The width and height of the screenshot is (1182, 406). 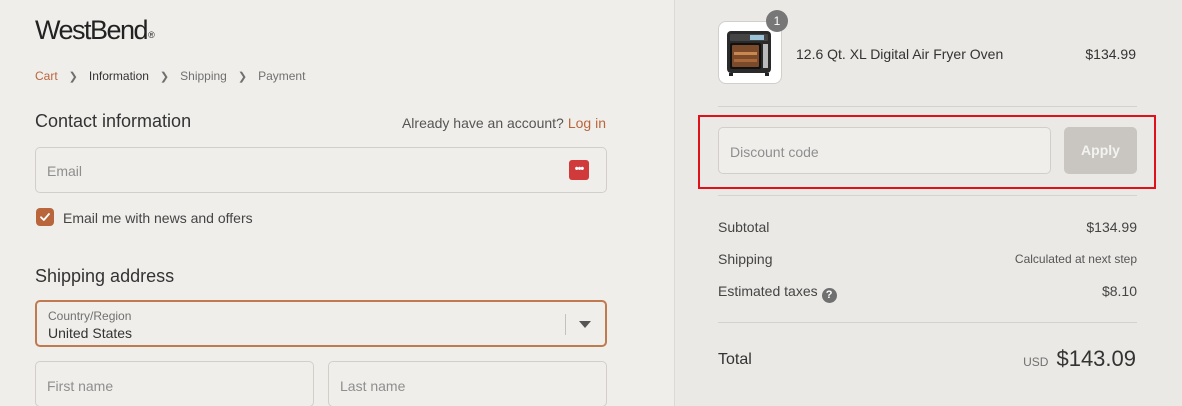 I want to click on checkmark-icon, so click(x=45, y=217).